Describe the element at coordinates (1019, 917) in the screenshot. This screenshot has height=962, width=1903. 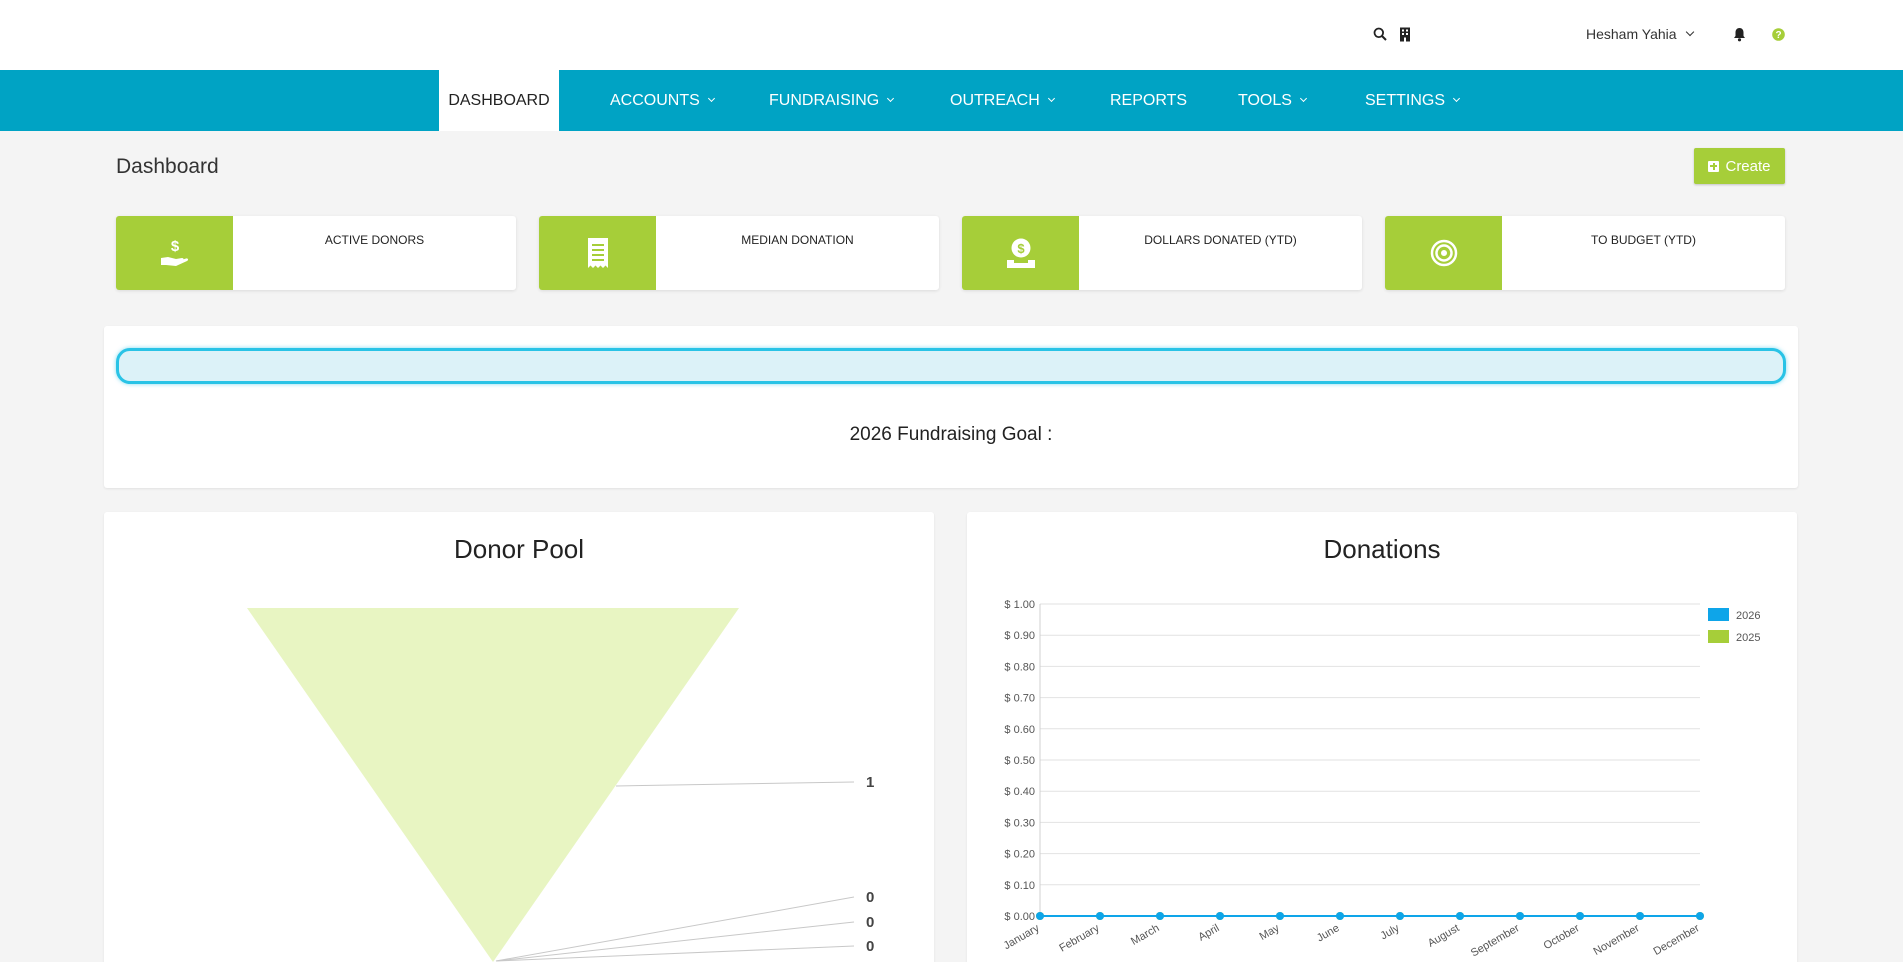
I see `y-tick-label: $ 0.00` at that location.